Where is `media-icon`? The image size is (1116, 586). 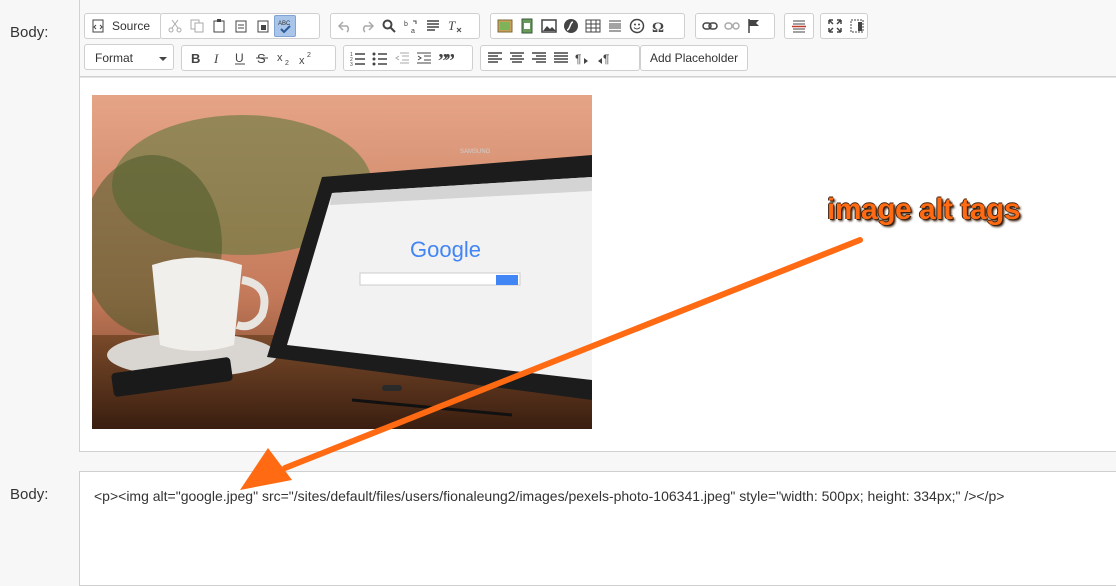 media-icon is located at coordinates (527, 26).